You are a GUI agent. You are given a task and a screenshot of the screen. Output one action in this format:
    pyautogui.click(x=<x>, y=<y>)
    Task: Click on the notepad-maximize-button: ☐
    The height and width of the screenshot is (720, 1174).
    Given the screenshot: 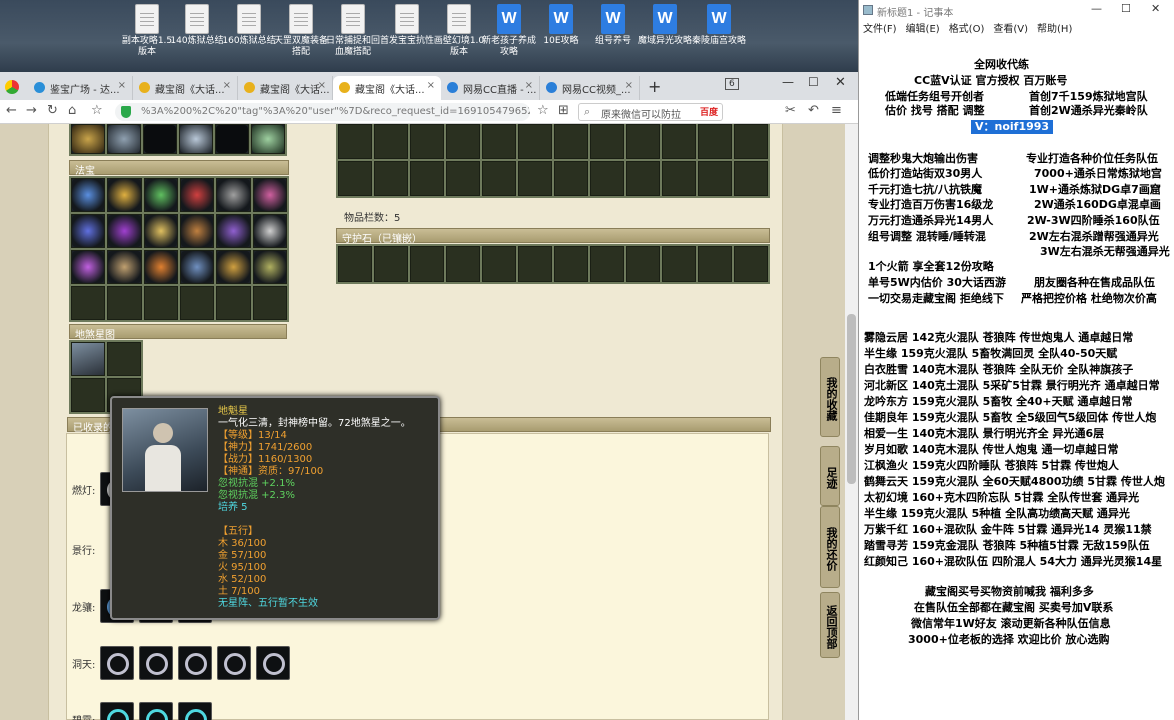 What is the action you would take?
    pyautogui.click(x=1126, y=8)
    